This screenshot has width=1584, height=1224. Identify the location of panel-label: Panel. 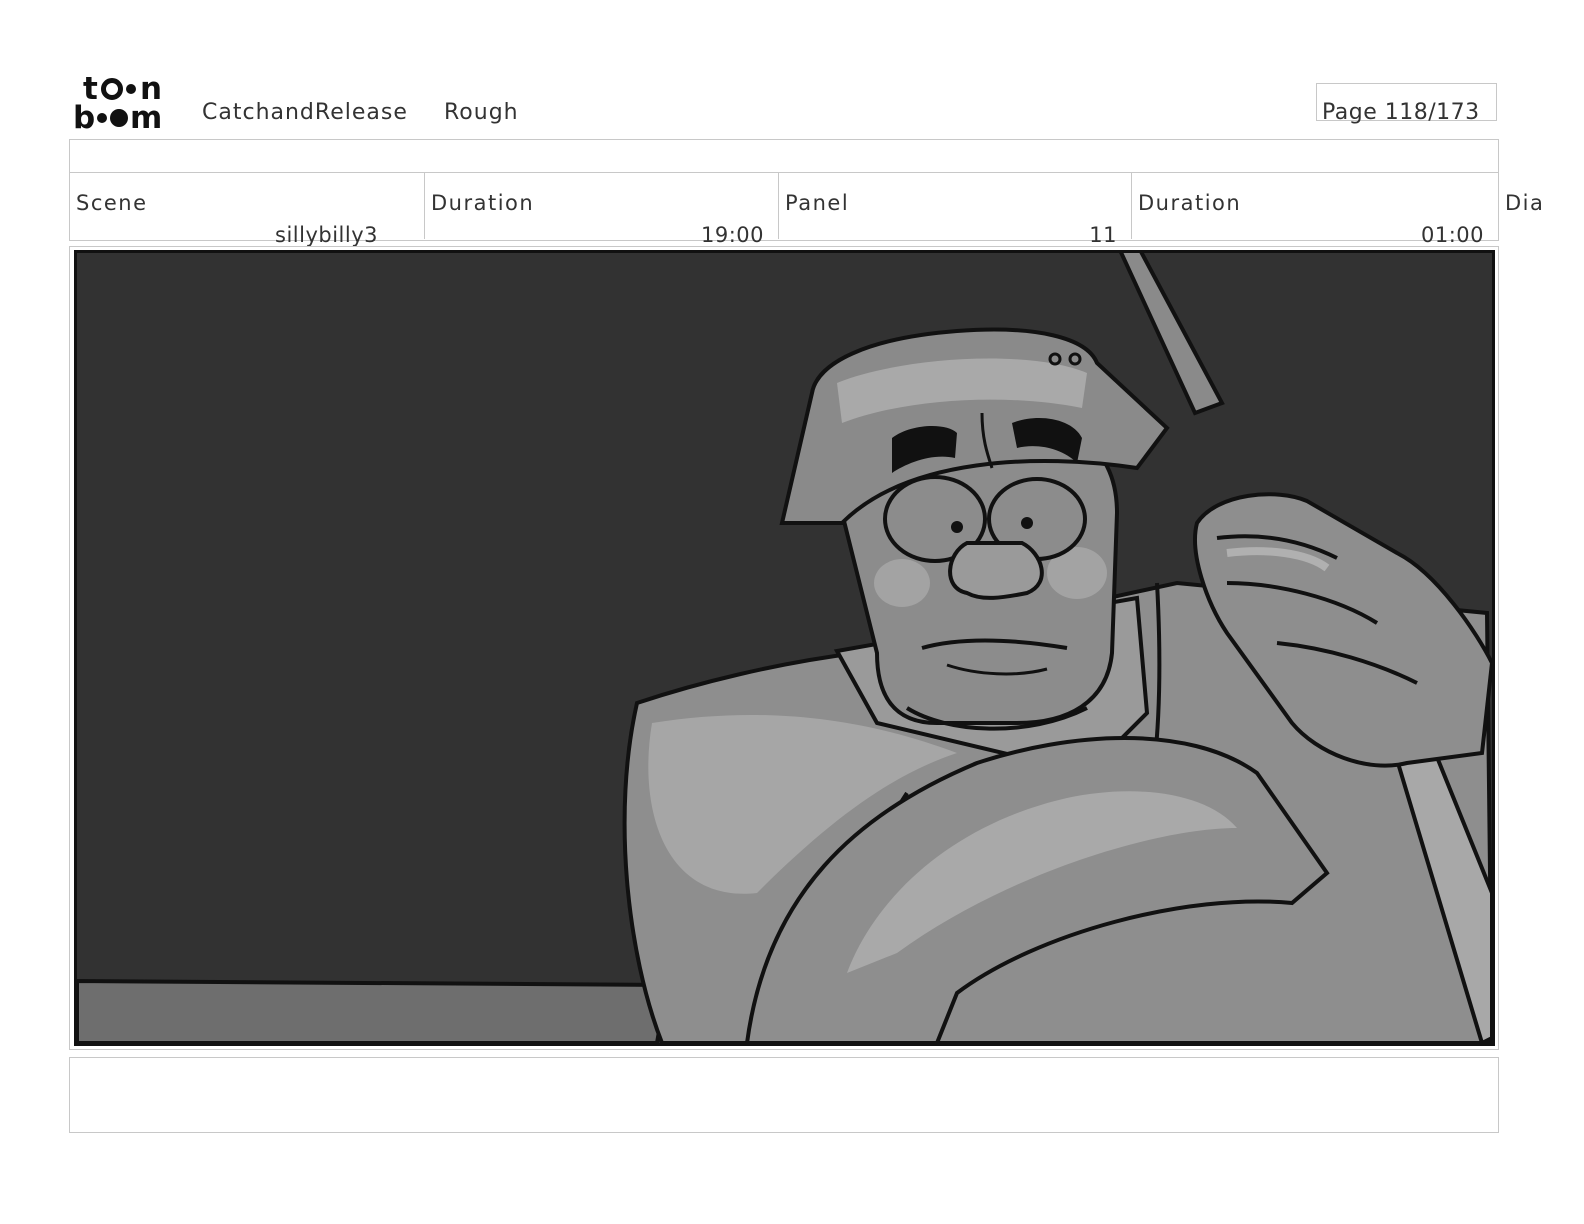
(817, 203).